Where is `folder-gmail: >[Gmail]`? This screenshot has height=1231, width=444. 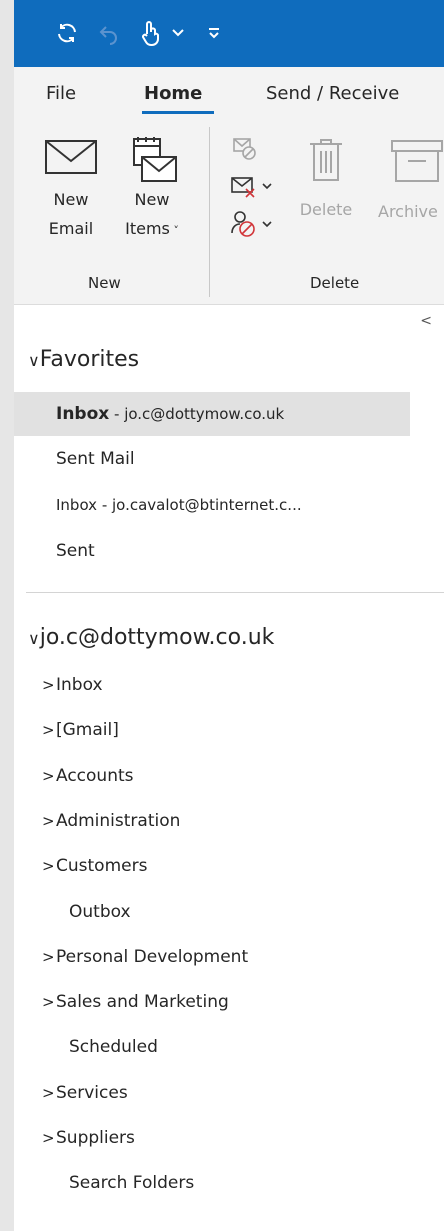
folder-gmail: >[Gmail] is located at coordinates (80, 730).